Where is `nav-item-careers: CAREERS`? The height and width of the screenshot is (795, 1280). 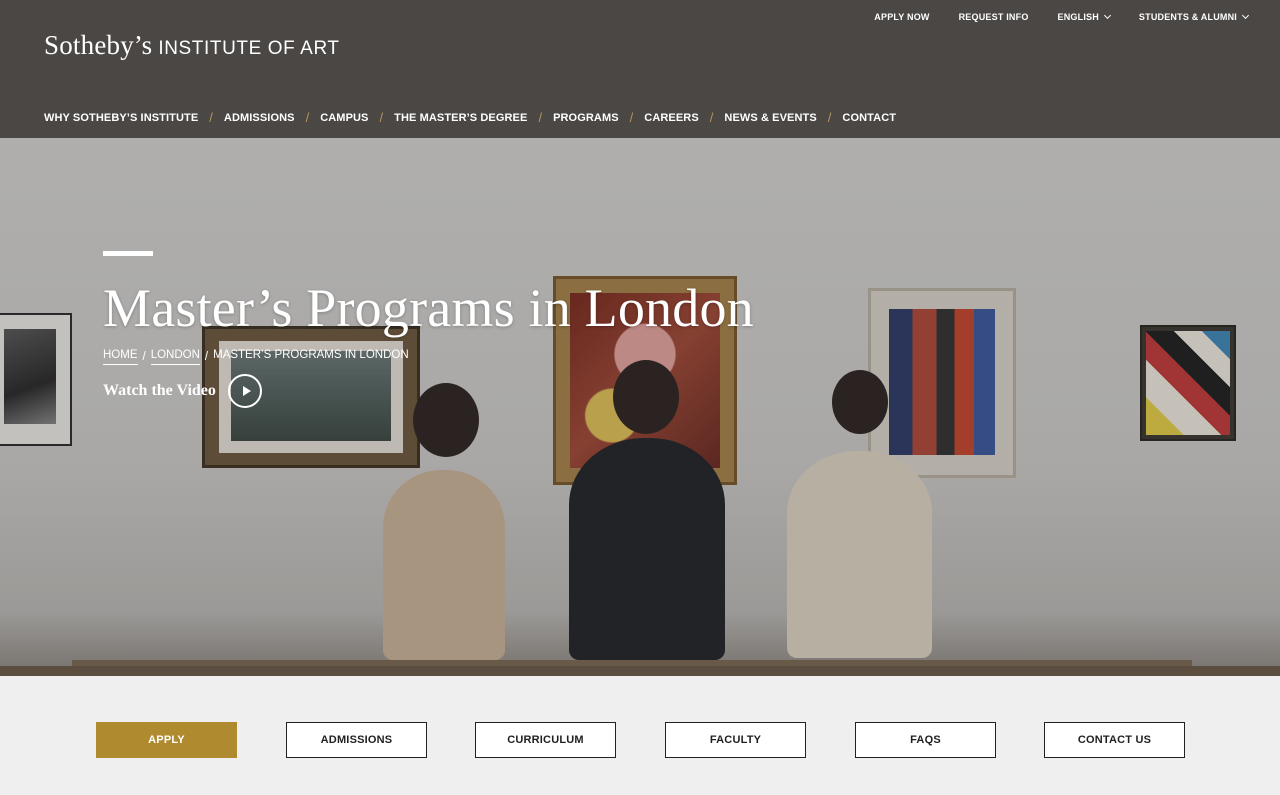
nav-item-careers: CAREERS is located at coordinates (671, 118).